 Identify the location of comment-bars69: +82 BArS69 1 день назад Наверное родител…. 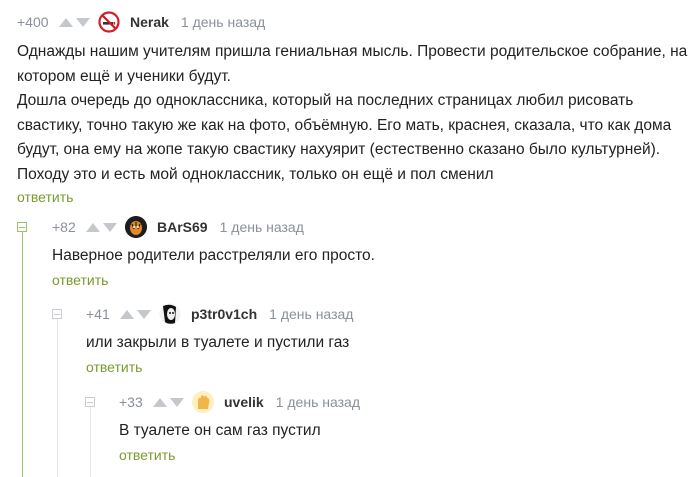
(372, 253).